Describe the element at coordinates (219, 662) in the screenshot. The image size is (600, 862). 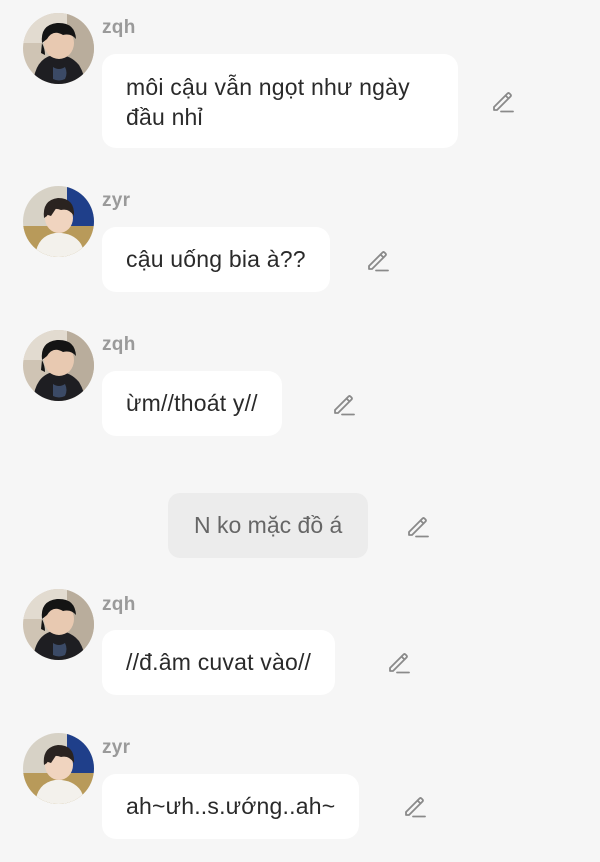
I see `message-bubble: //đ.âm cuvat vào//` at that location.